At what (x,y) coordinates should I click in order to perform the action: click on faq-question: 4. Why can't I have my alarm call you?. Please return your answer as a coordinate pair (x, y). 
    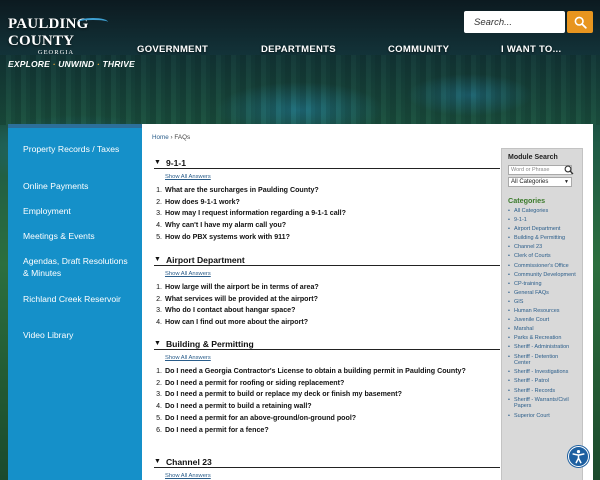
    Looking at the image, I should click on (327, 226).